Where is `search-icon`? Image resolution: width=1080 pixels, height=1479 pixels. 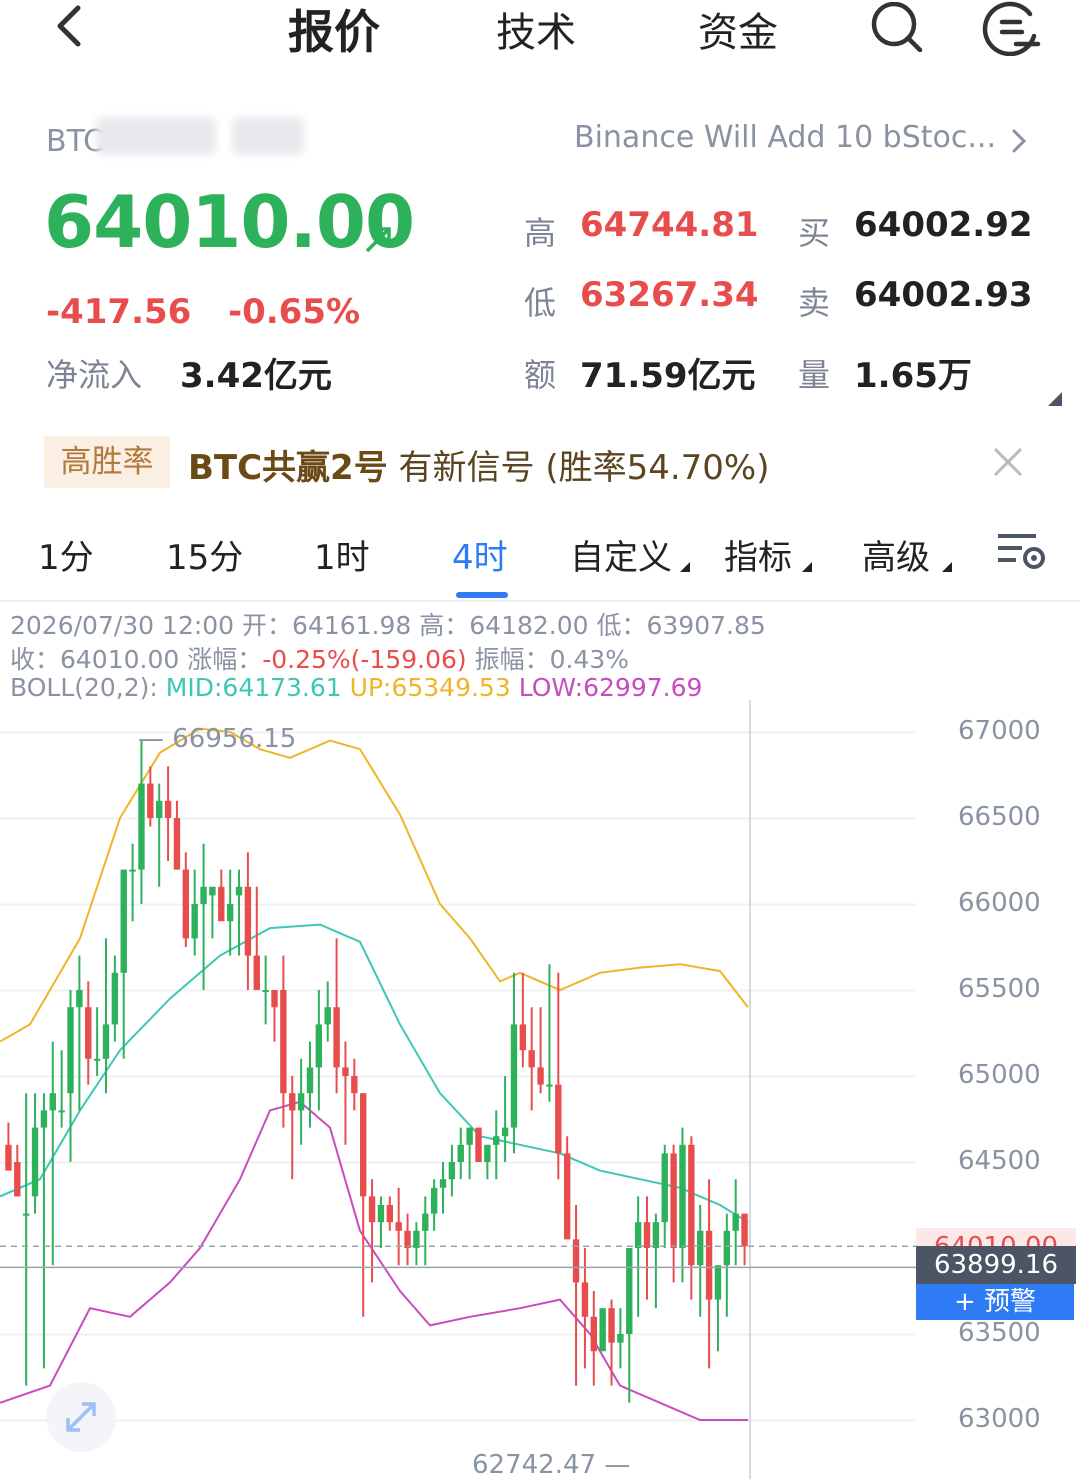
search-icon is located at coordinates (897, 27).